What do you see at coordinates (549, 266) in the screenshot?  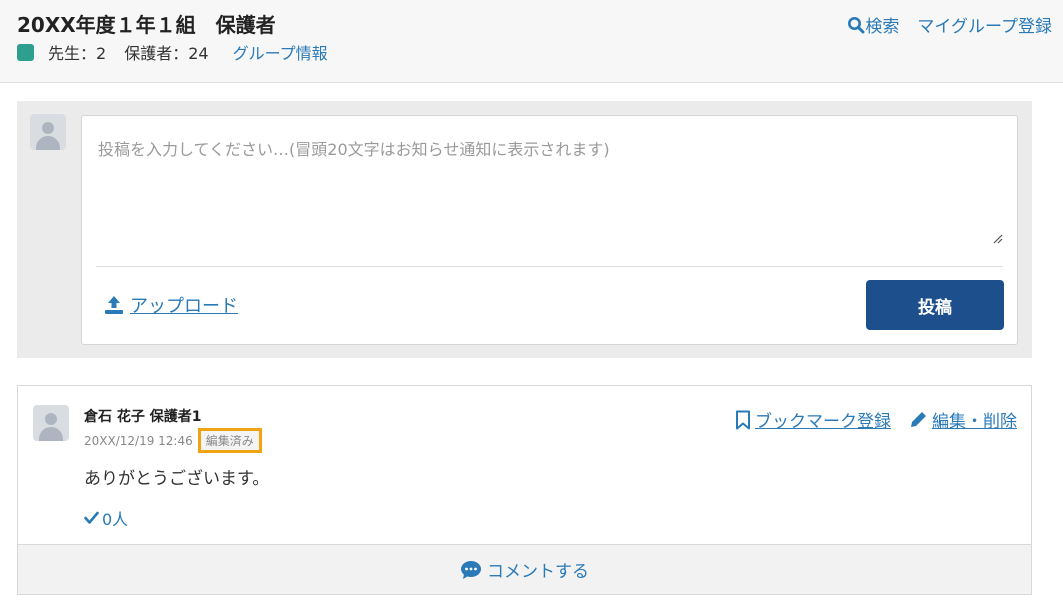 I see `divider` at bounding box center [549, 266].